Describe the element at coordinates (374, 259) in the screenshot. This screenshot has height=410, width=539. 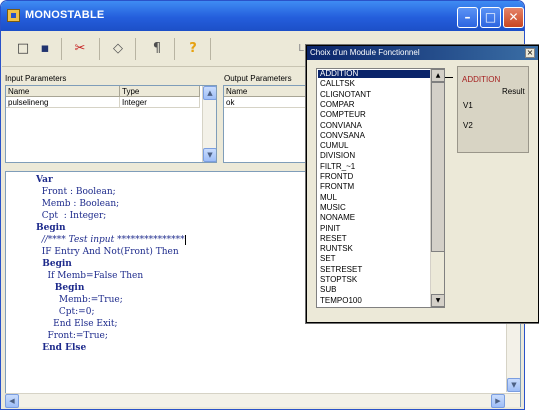
I see `module-list-item: SET` at that location.